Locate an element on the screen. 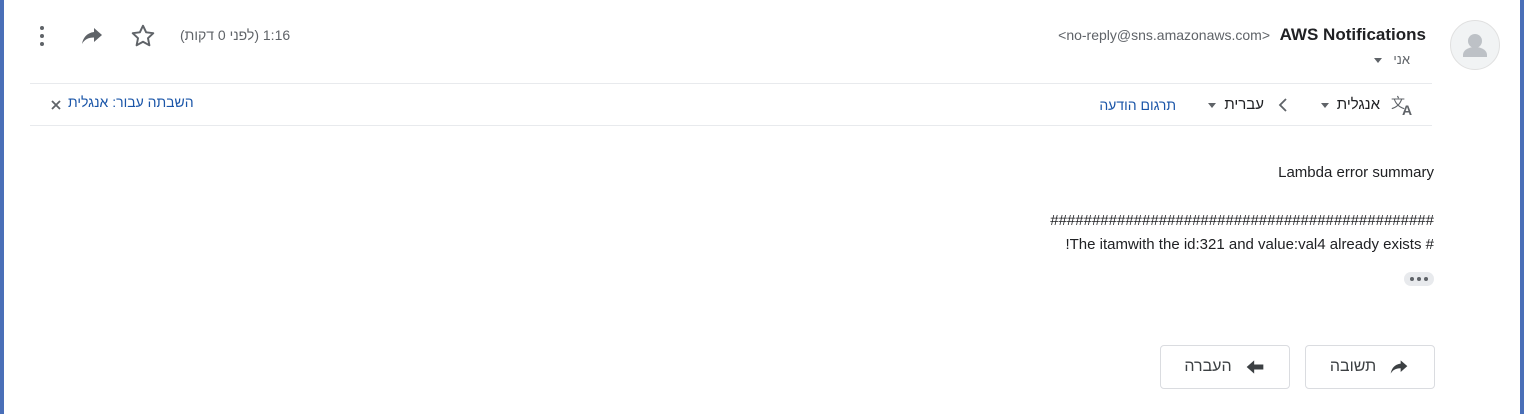 This screenshot has width=1524, height=414. disable-translation-link: השבתה עבור: אנגלית is located at coordinates (131, 102).